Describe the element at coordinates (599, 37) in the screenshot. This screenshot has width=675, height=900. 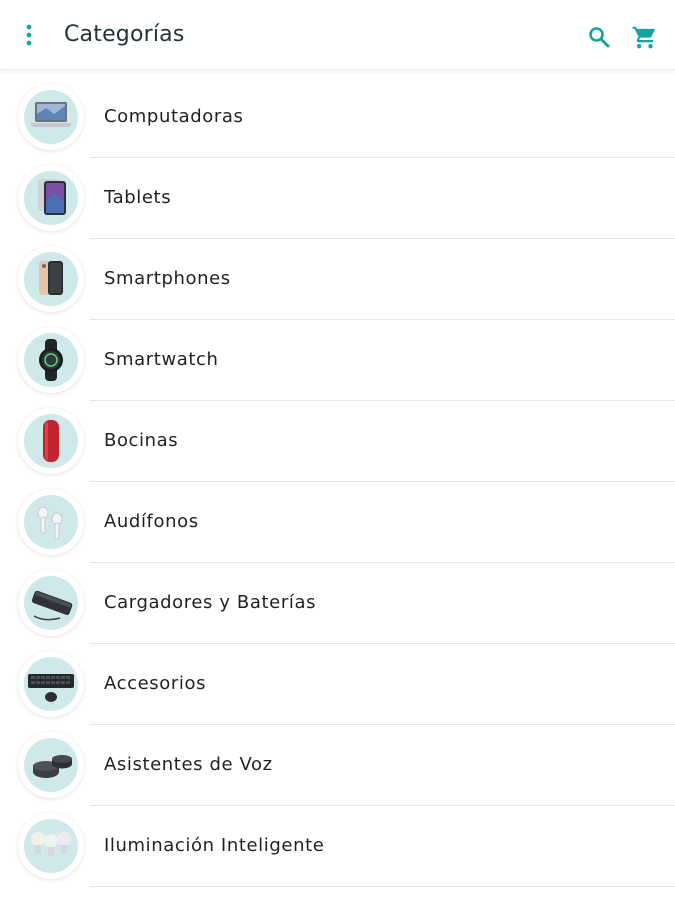
I see `search-icon` at that location.